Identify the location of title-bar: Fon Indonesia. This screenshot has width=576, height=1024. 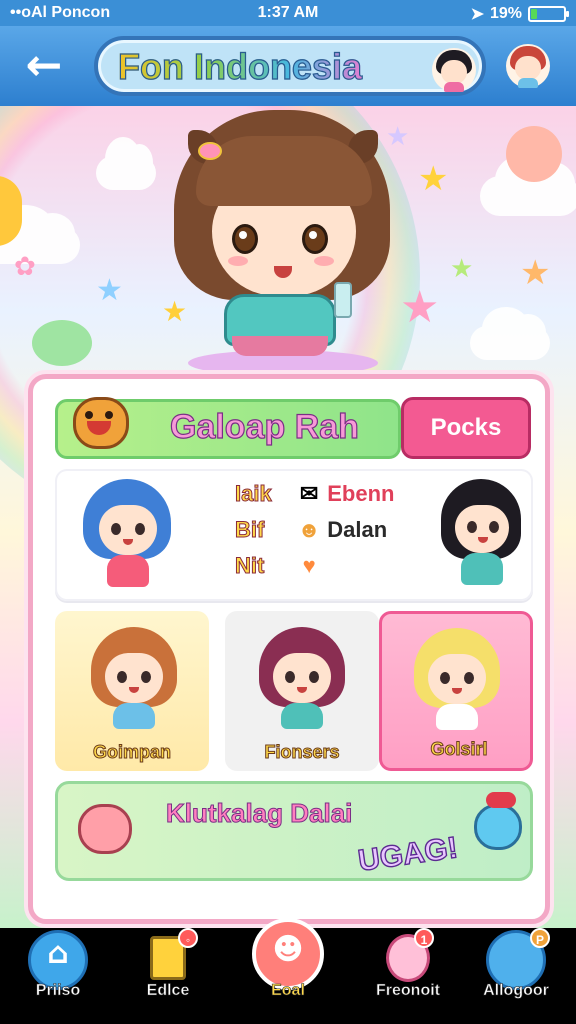
(290, 66).